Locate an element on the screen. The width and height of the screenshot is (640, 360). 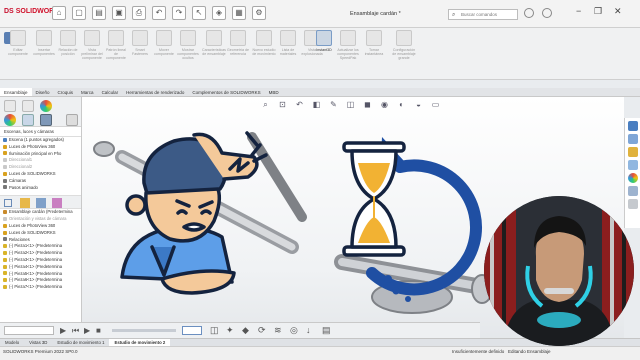
motion-icon is located at coordinates (25, 203).